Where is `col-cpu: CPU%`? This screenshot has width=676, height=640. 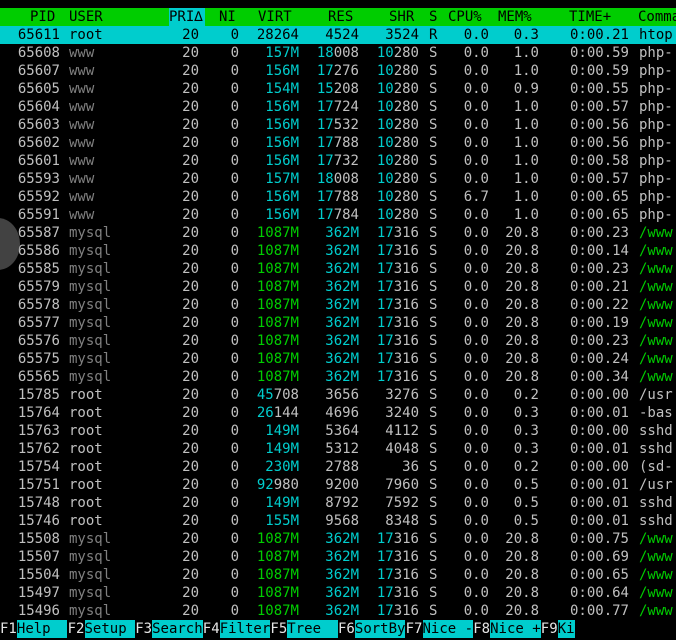 col-cpu: CPU% is located at coordinates (465, 17).